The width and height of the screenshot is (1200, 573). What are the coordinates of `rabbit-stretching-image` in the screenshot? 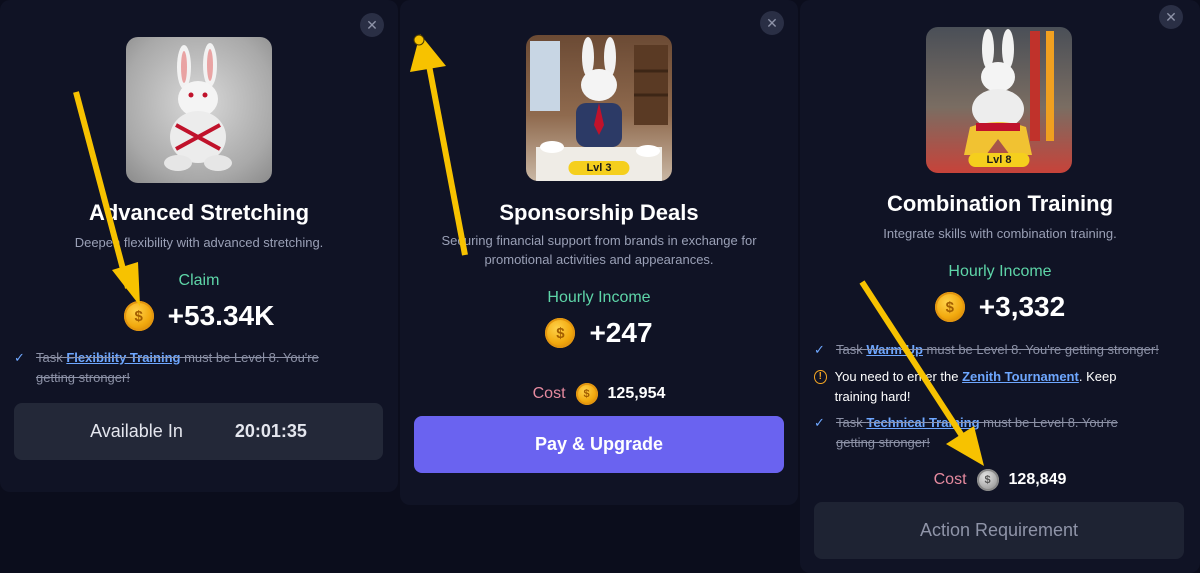 It's located at (199, 110).